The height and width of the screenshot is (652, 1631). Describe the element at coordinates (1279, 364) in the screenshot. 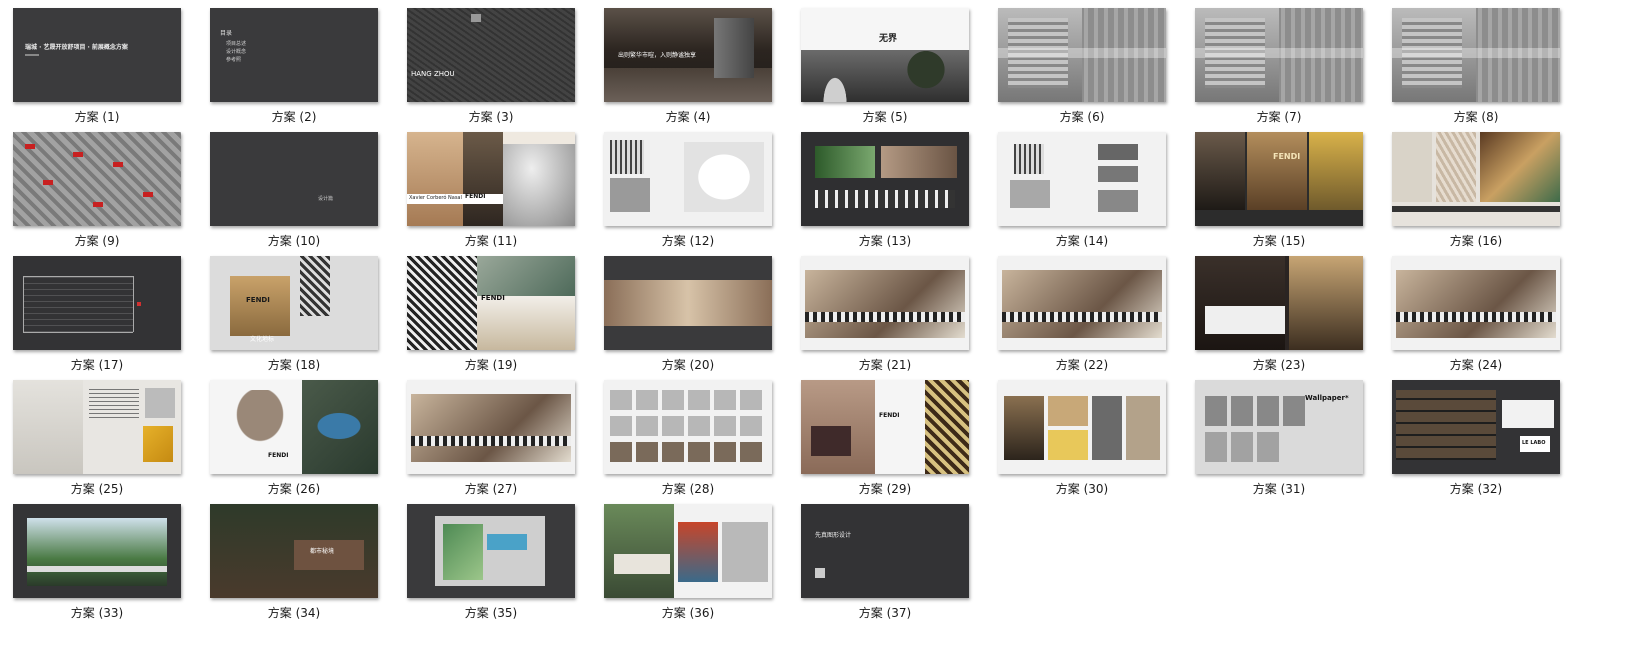

I see `thumbnail-caption: 方案 (23)` at that location.